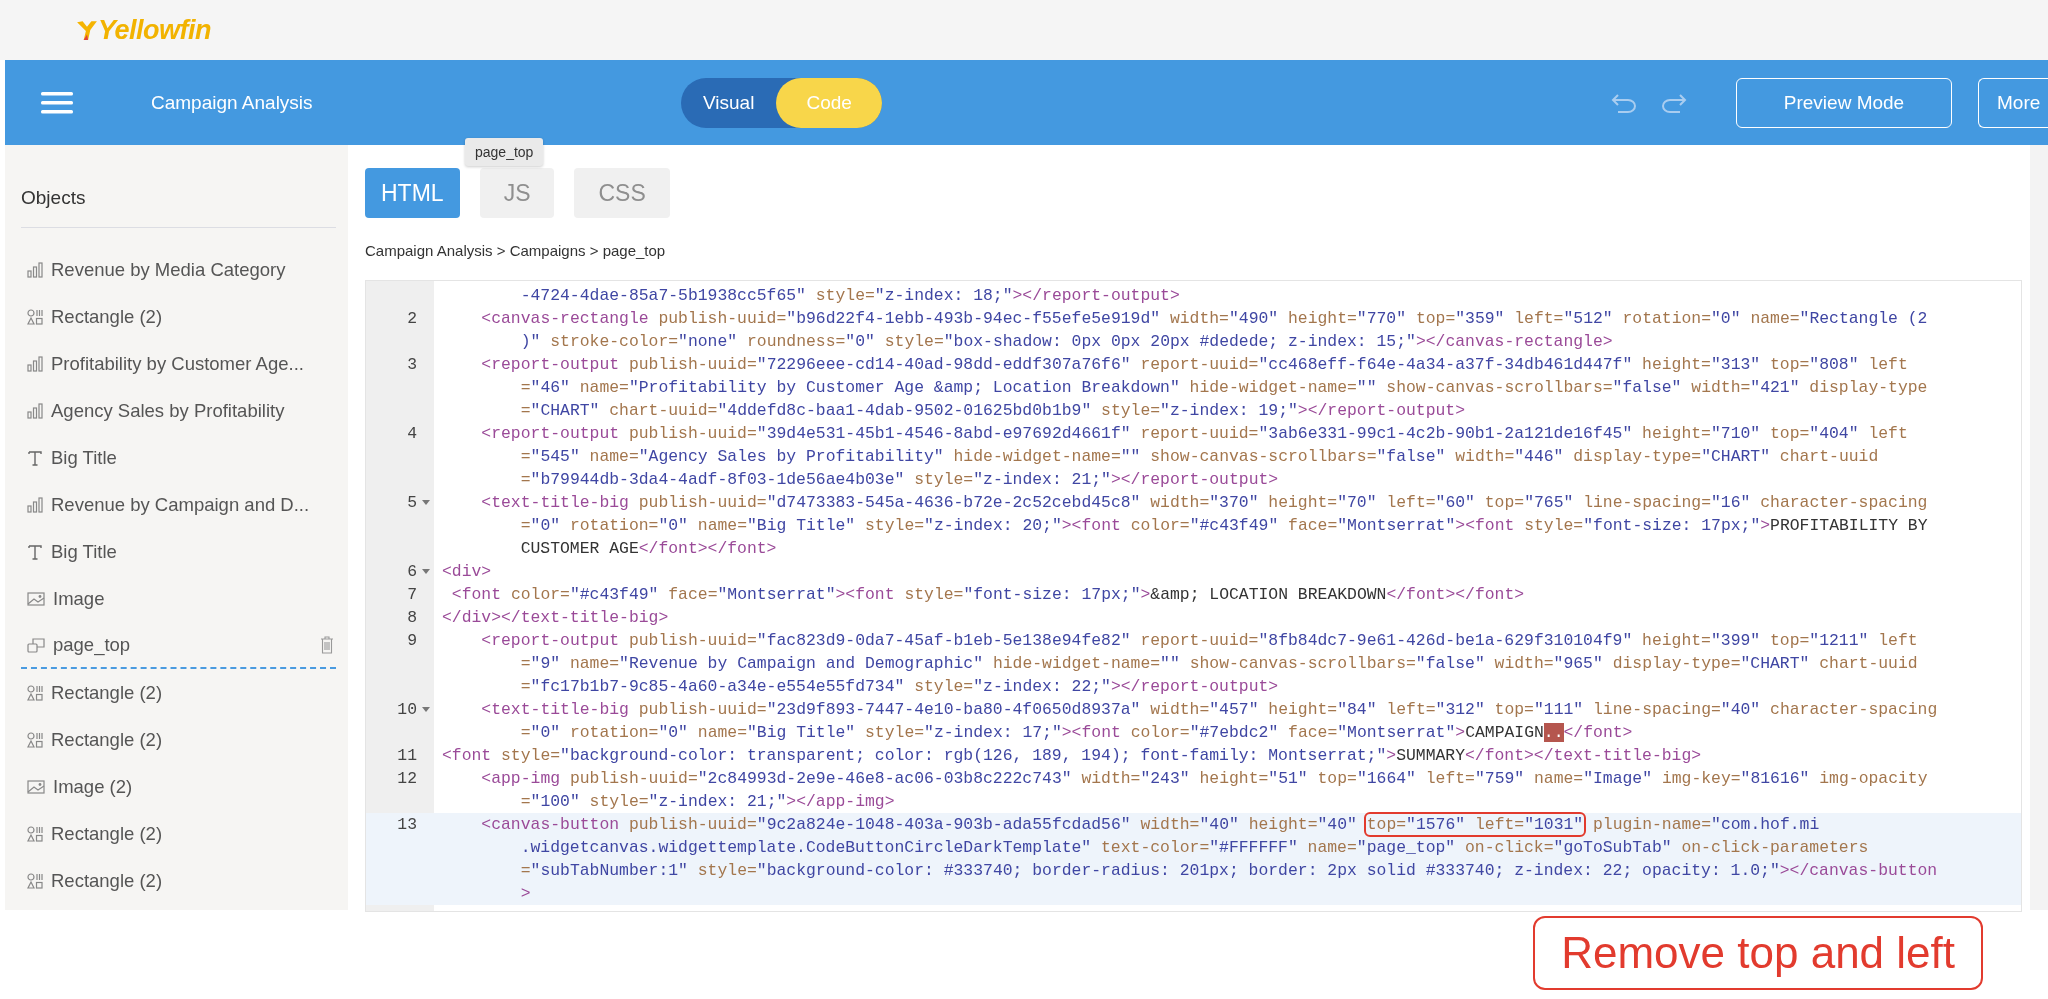  I want to click on code-line: ="0" rotation="0" name="Big Title" style="z-index: 17;"><font color="#7ebdc2" face="Montserrat">CAMPAIGN..</font>, so click(1076, 733).